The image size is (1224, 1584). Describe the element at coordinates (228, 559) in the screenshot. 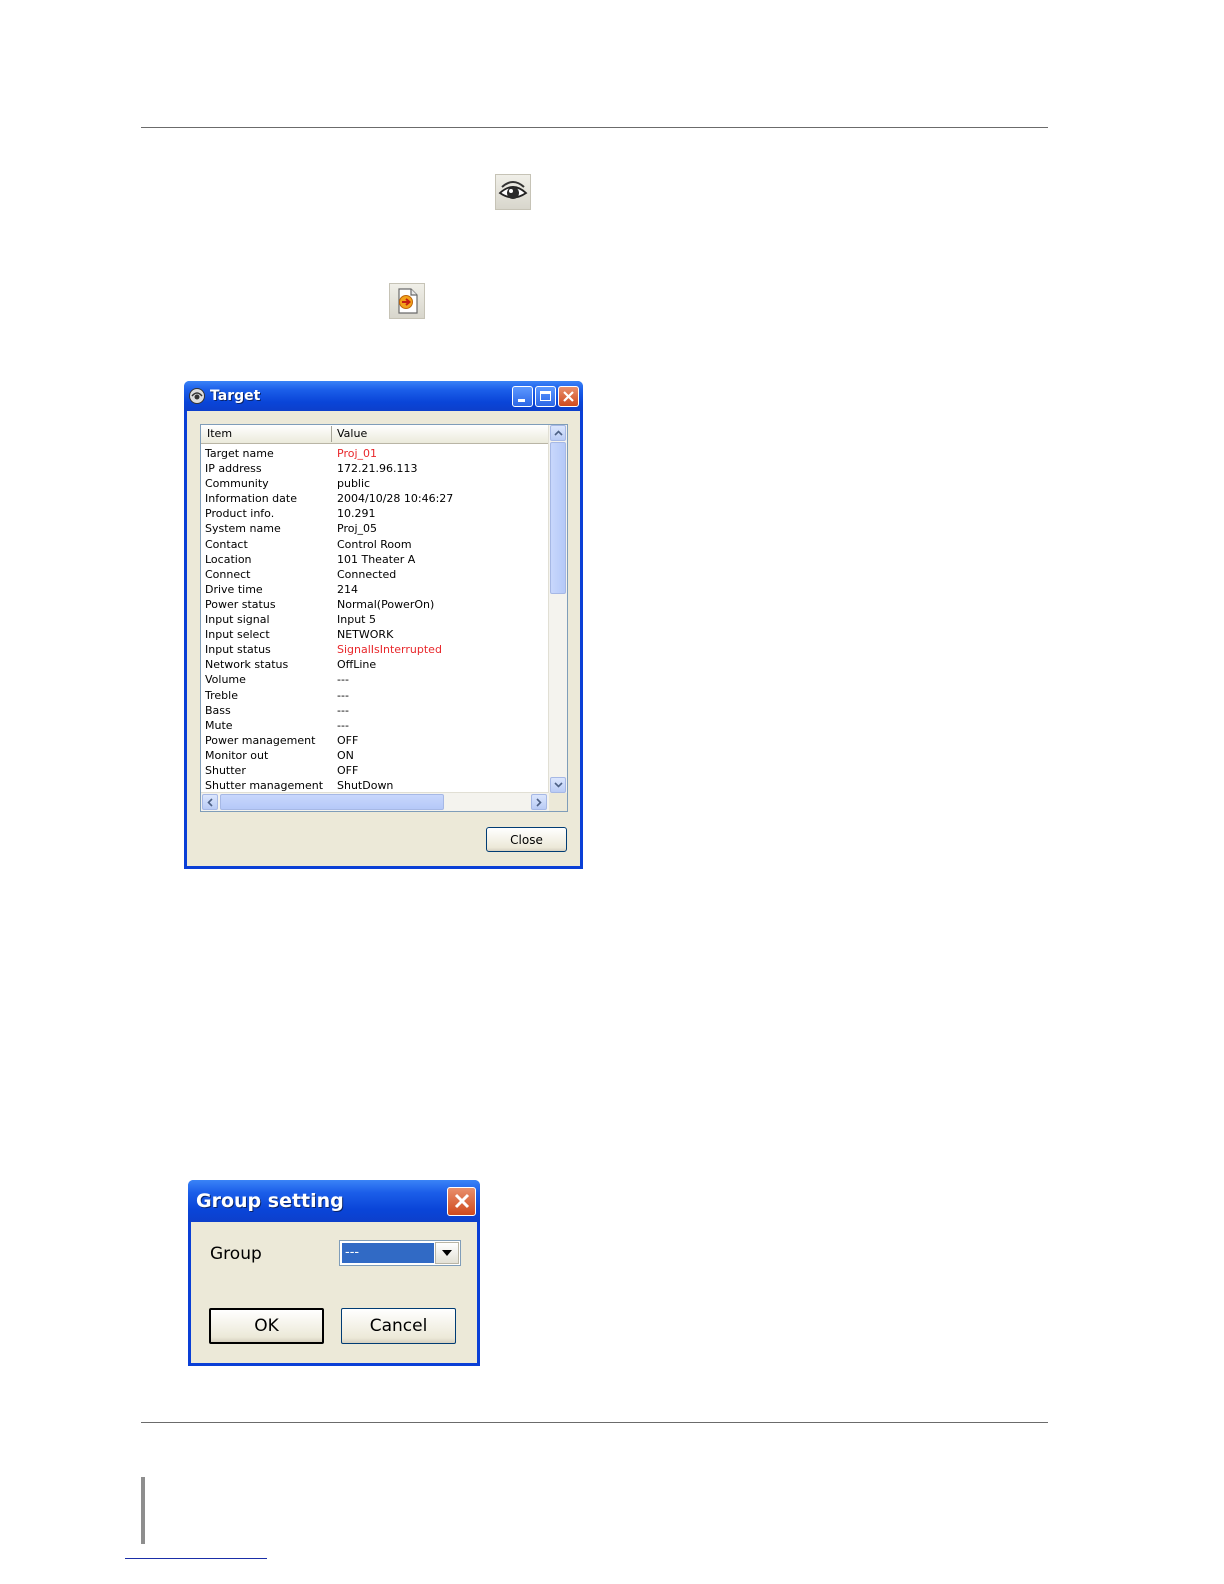

I see `list-item-name: Location` at that location.